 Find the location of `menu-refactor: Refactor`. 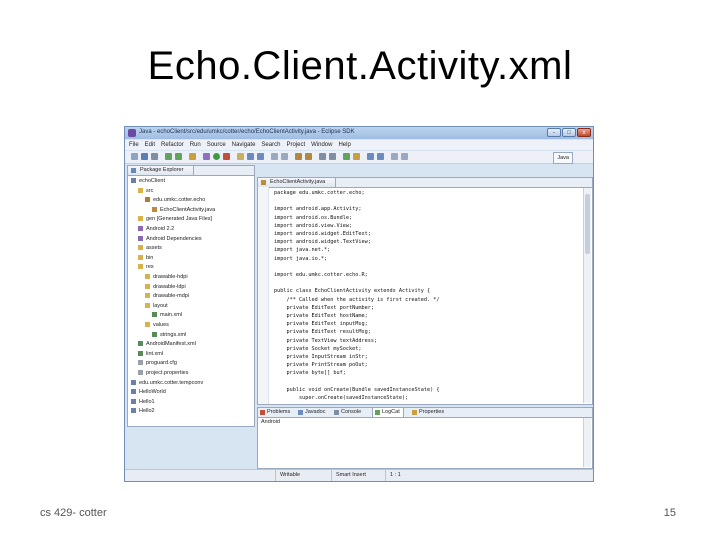

menu-refactor: Refactor is located at coordinates (172, 145).